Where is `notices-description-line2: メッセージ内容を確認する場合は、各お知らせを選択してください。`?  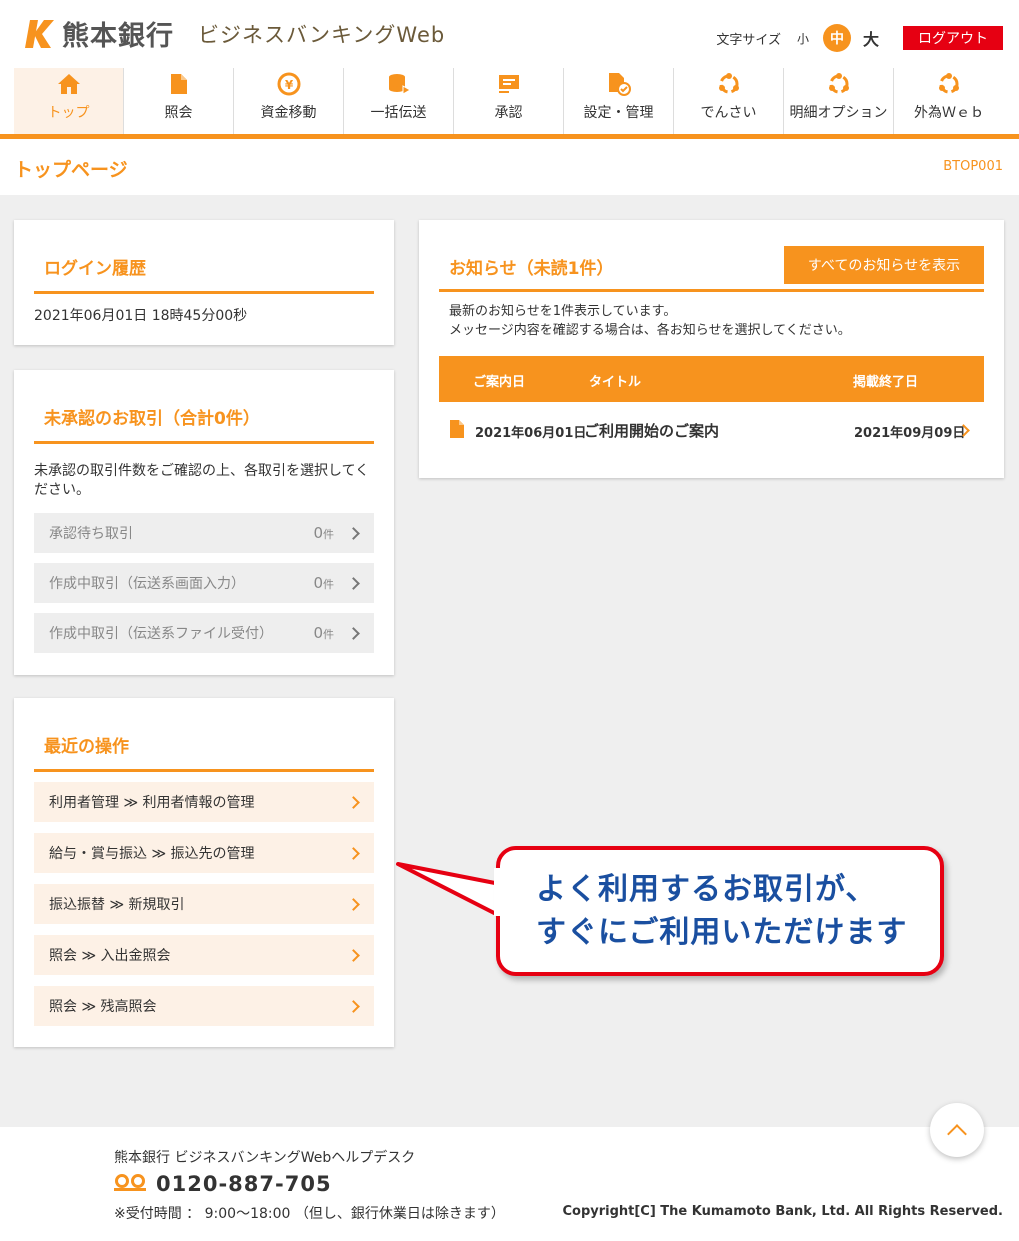 notices-description-line2: メッセージ内容を確認する場合は、各お知らせを選択してください。 is located at coordinates (650, 330).